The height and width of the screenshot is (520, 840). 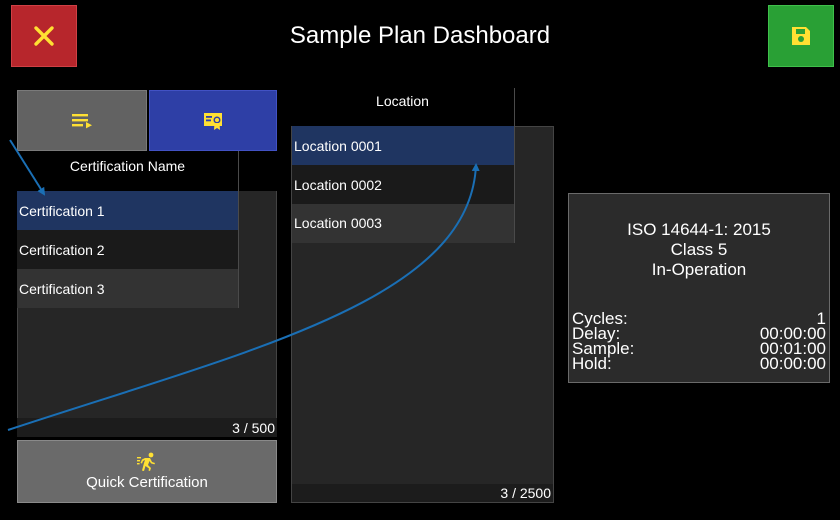 I want to click on certificate-view-toggle, so click(x=213, y=120).